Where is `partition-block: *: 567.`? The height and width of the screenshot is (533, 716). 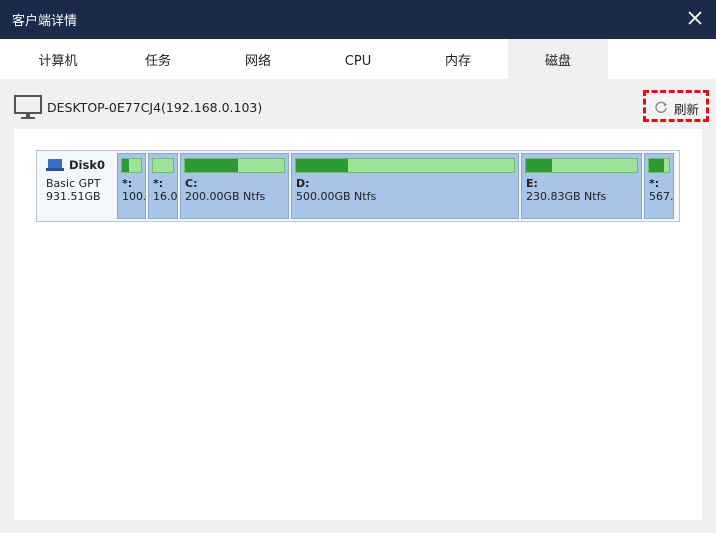 partition-block: *: 567. is located at coordinates (659, 186).